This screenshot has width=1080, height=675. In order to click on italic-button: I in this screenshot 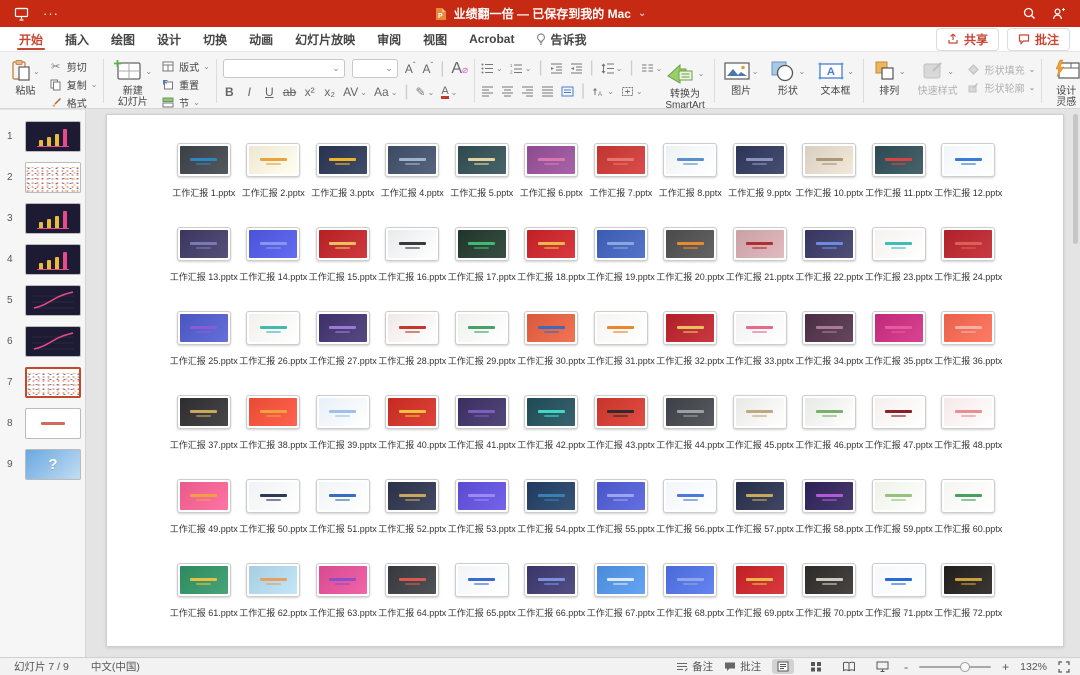, I will do `click(249, 92)`.